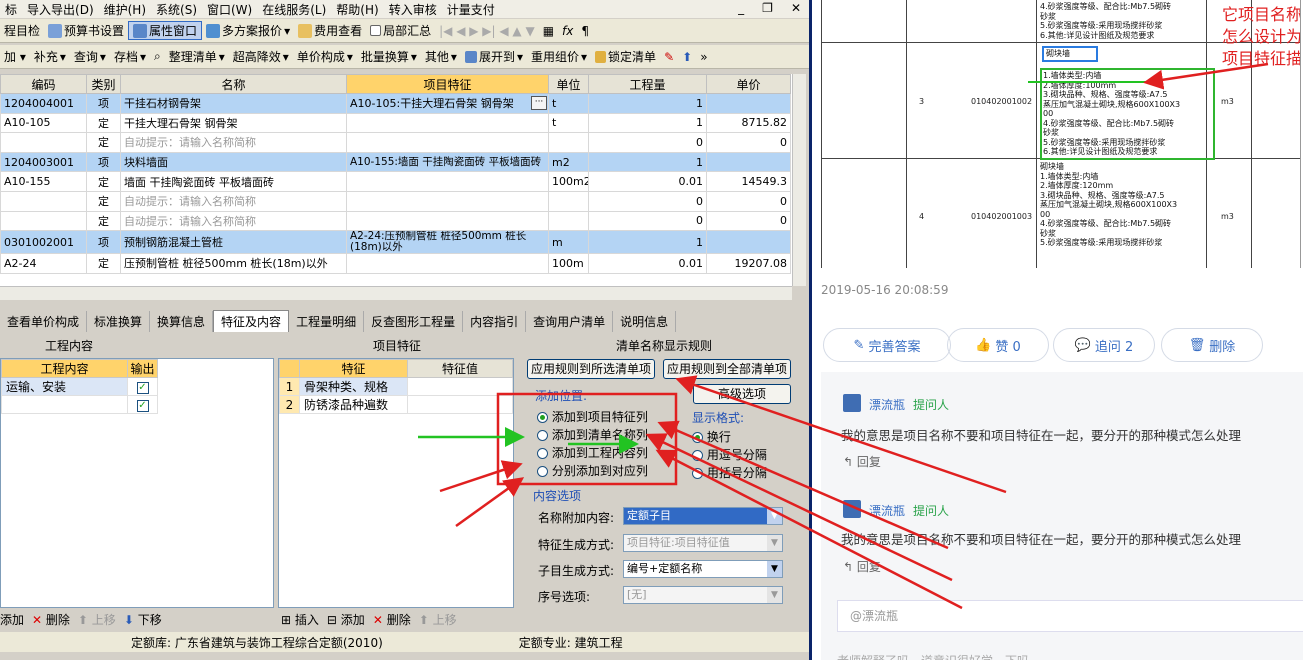  I want to click on tab-feature-content: 特征及内容, so click(251, 321).